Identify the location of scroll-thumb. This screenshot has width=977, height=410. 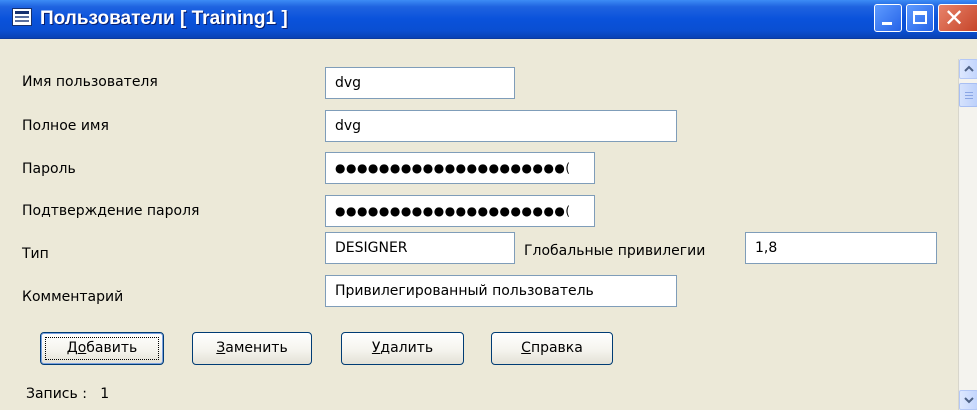
(968, 95).